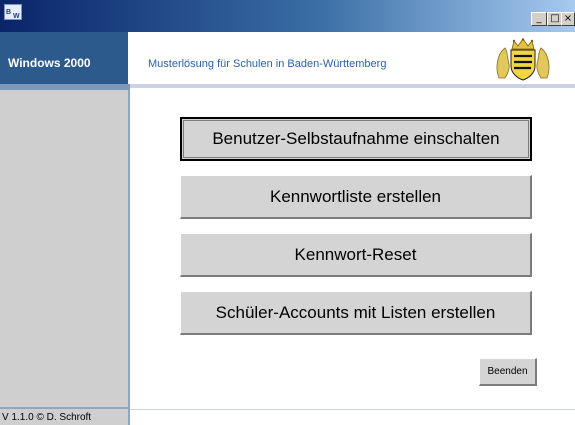 The height and width of the screenshot is (425, 575). I want to click on student-accounts-button: Schüler-Accounts mit Listen erstellen, so click(356, 313).